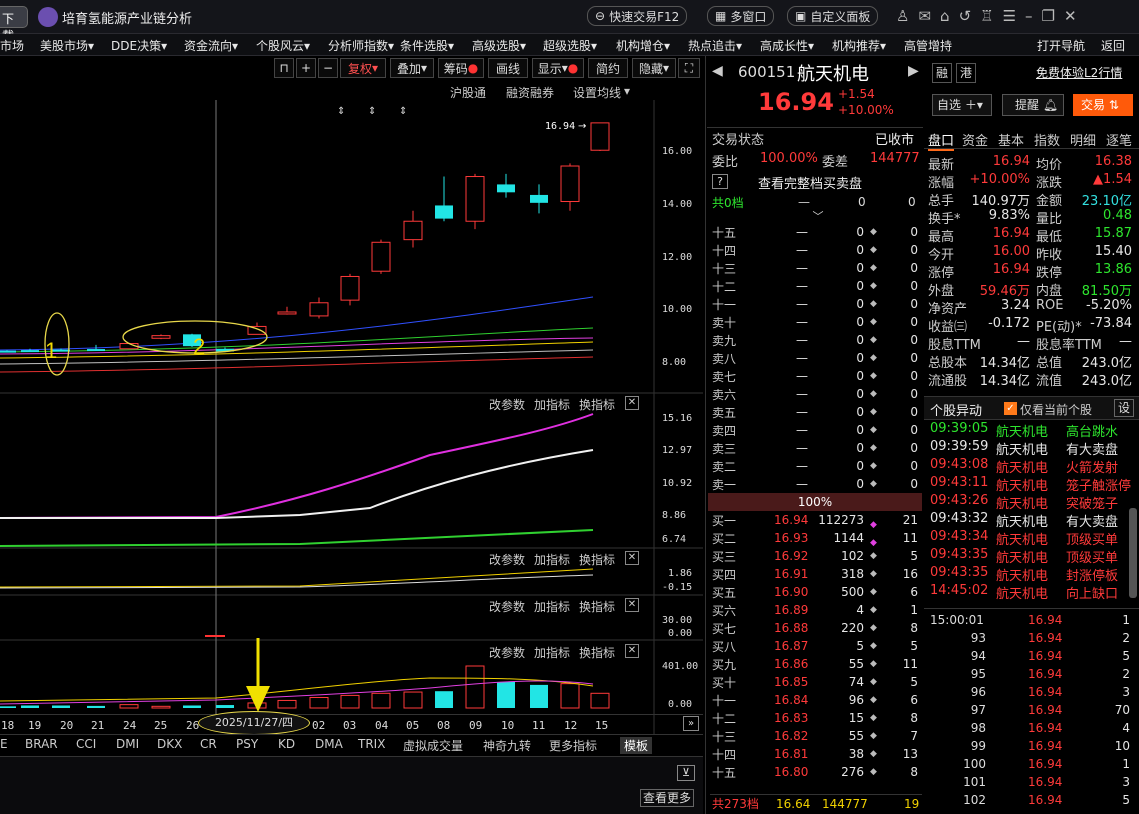 The image size is (1139, 814). Describe the element at coordinates (637, 16) in the screenshot. I see `quick-trade-button: ⊖ 快速交易F12` at that location.